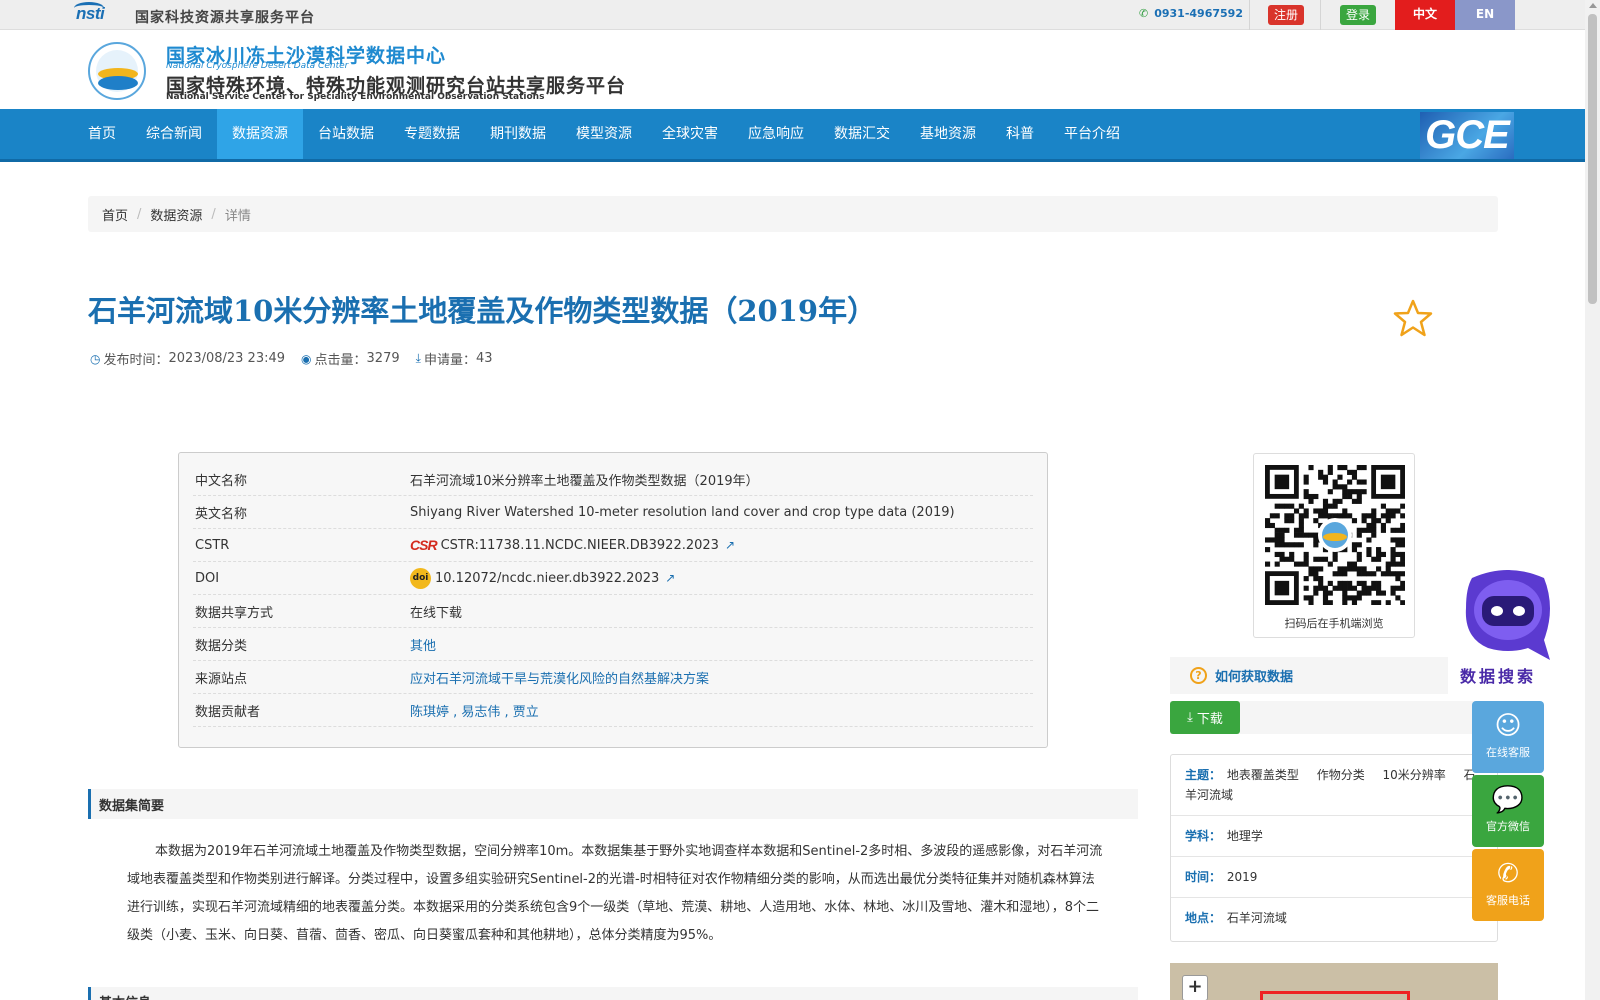  What do you see at coordinates (95, 358) in the screenshot?
I see `clock-icon: ◷` at bounding box center [95, 358].